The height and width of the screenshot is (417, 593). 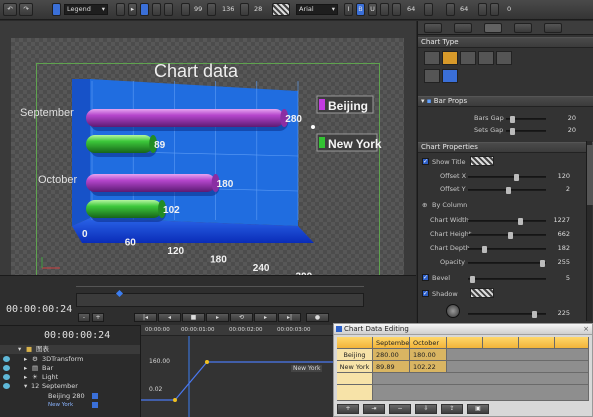 I want to click on shadow-texture-swatch, so click(x=482, y=293).